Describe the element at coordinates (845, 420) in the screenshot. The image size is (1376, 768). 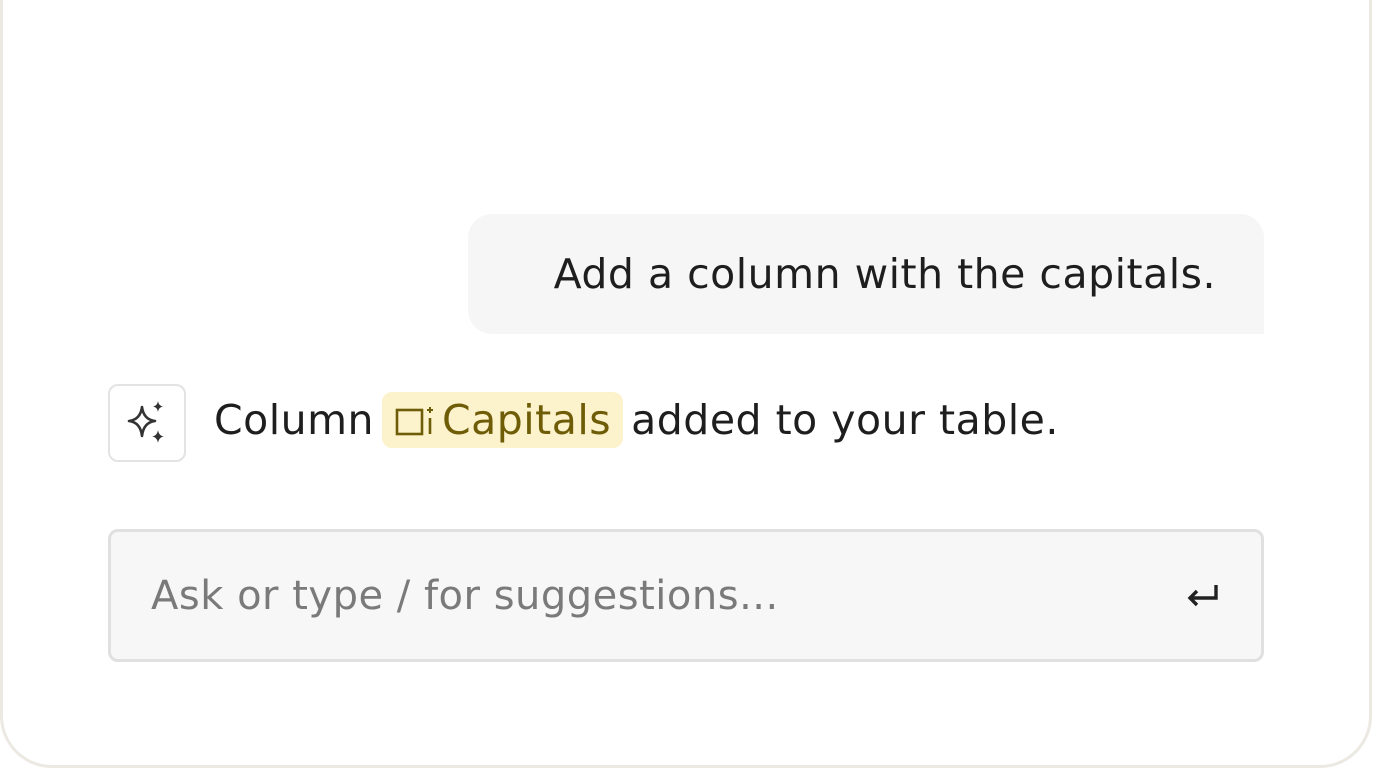
I see `assistant-message-suffix: added to your table.` at that location.